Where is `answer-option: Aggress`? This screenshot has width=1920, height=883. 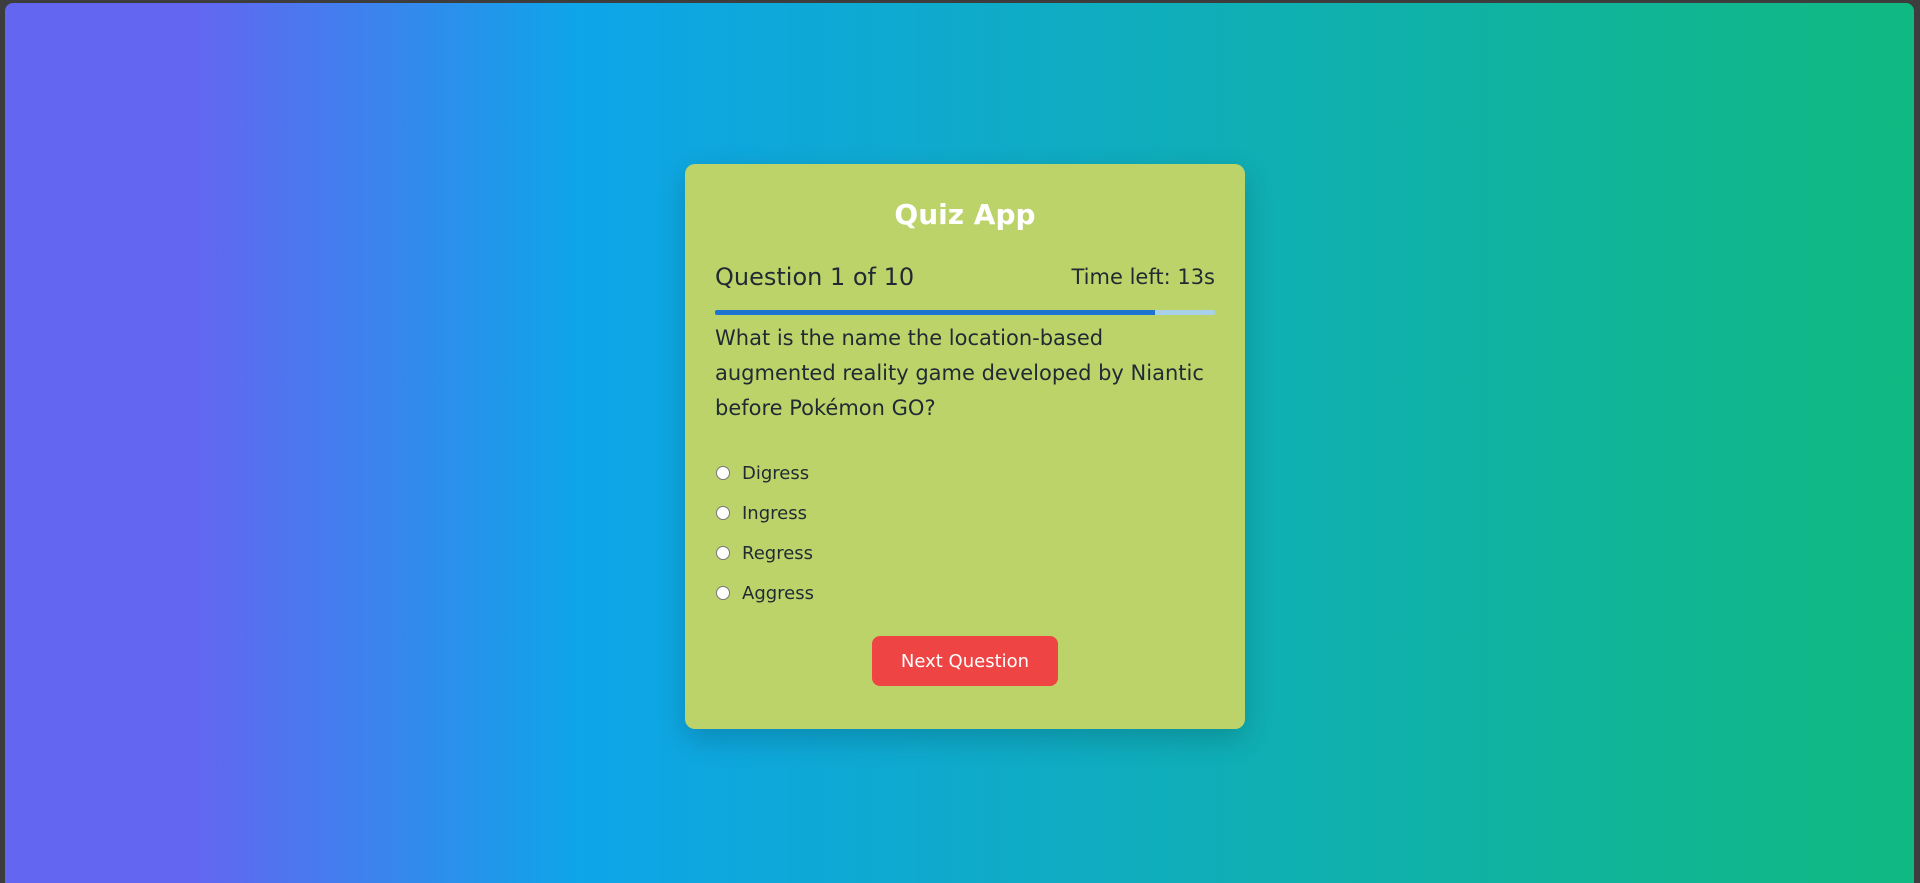 answer-option: Aggress is located at coordinates (965, 593).